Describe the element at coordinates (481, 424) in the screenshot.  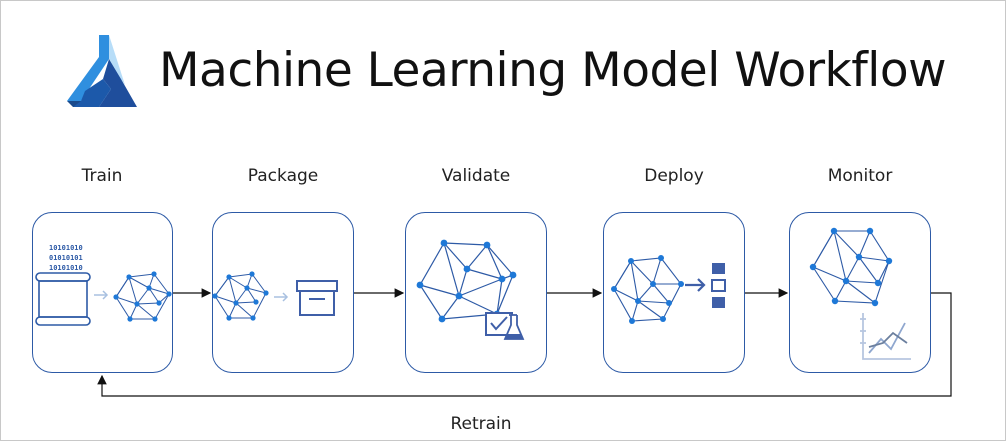
I see `retrain-label: Retrain` at that location.